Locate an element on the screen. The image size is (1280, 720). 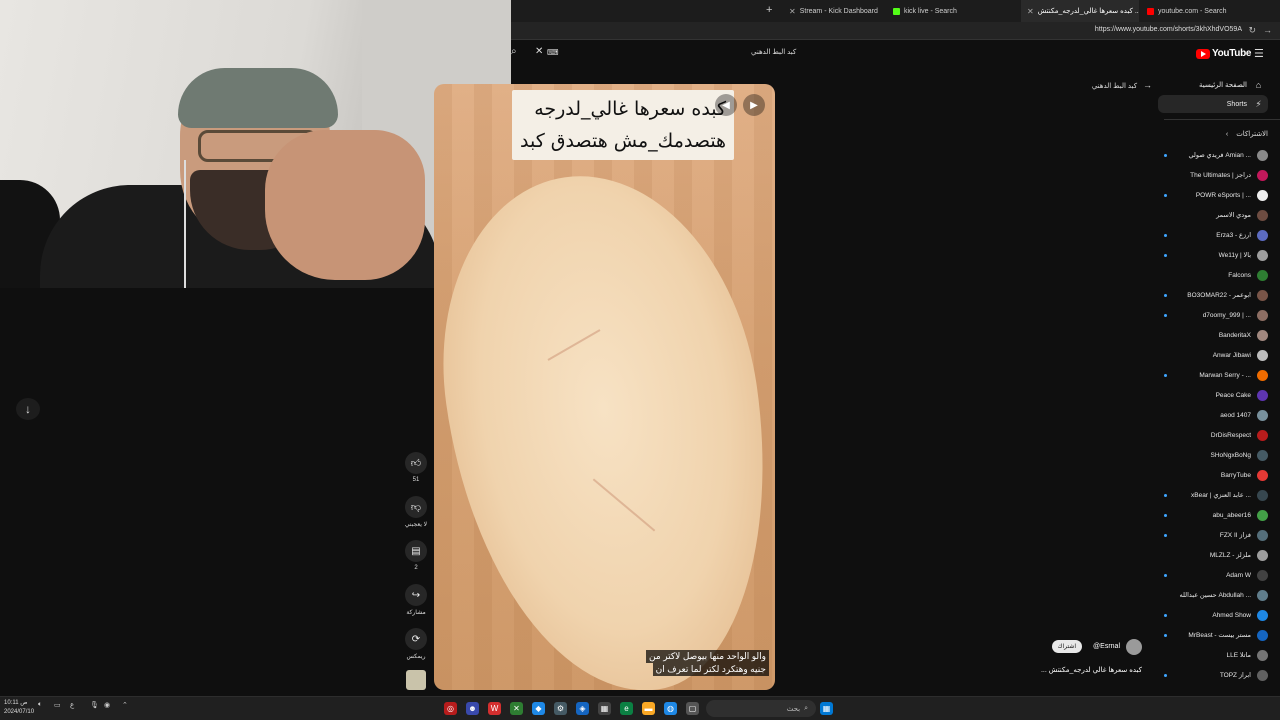
app-icon-xbox: ✕ is located at coordinates (516, 708).